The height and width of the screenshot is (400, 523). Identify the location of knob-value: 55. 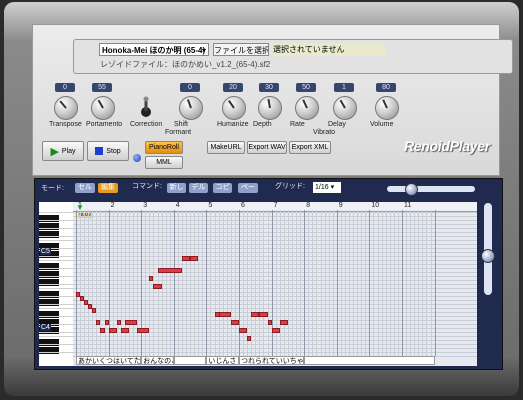
(102, 87).